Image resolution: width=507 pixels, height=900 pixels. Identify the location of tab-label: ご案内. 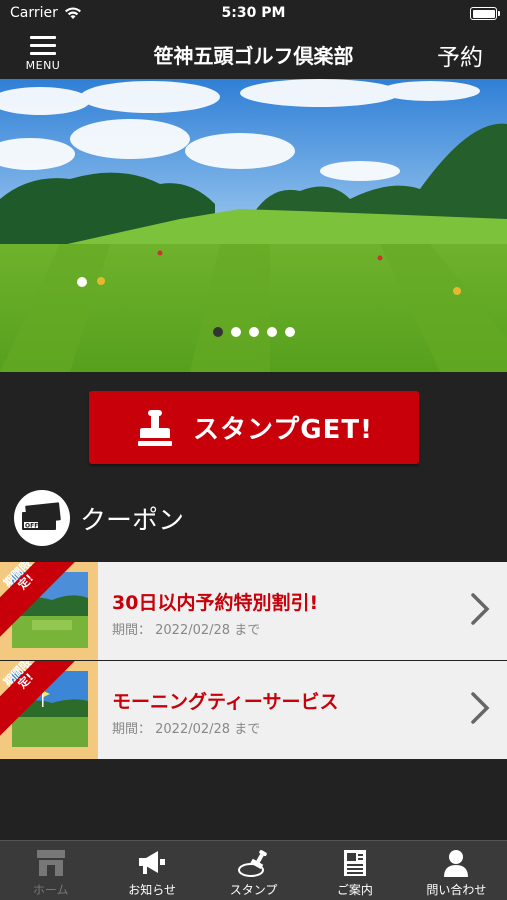
(354, 890).